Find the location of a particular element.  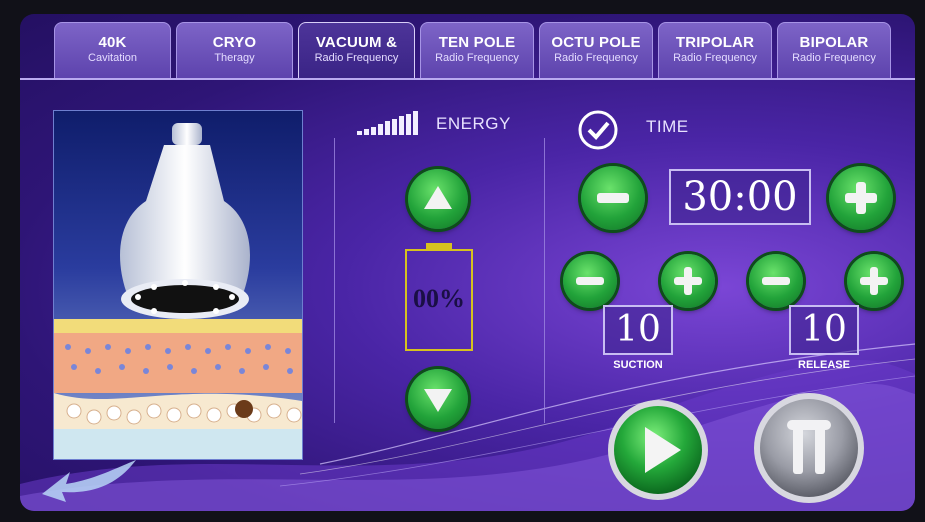

tab-octu-pole-rf: OCTU POLE Radio Frequency is located at coordinates (596, 50).